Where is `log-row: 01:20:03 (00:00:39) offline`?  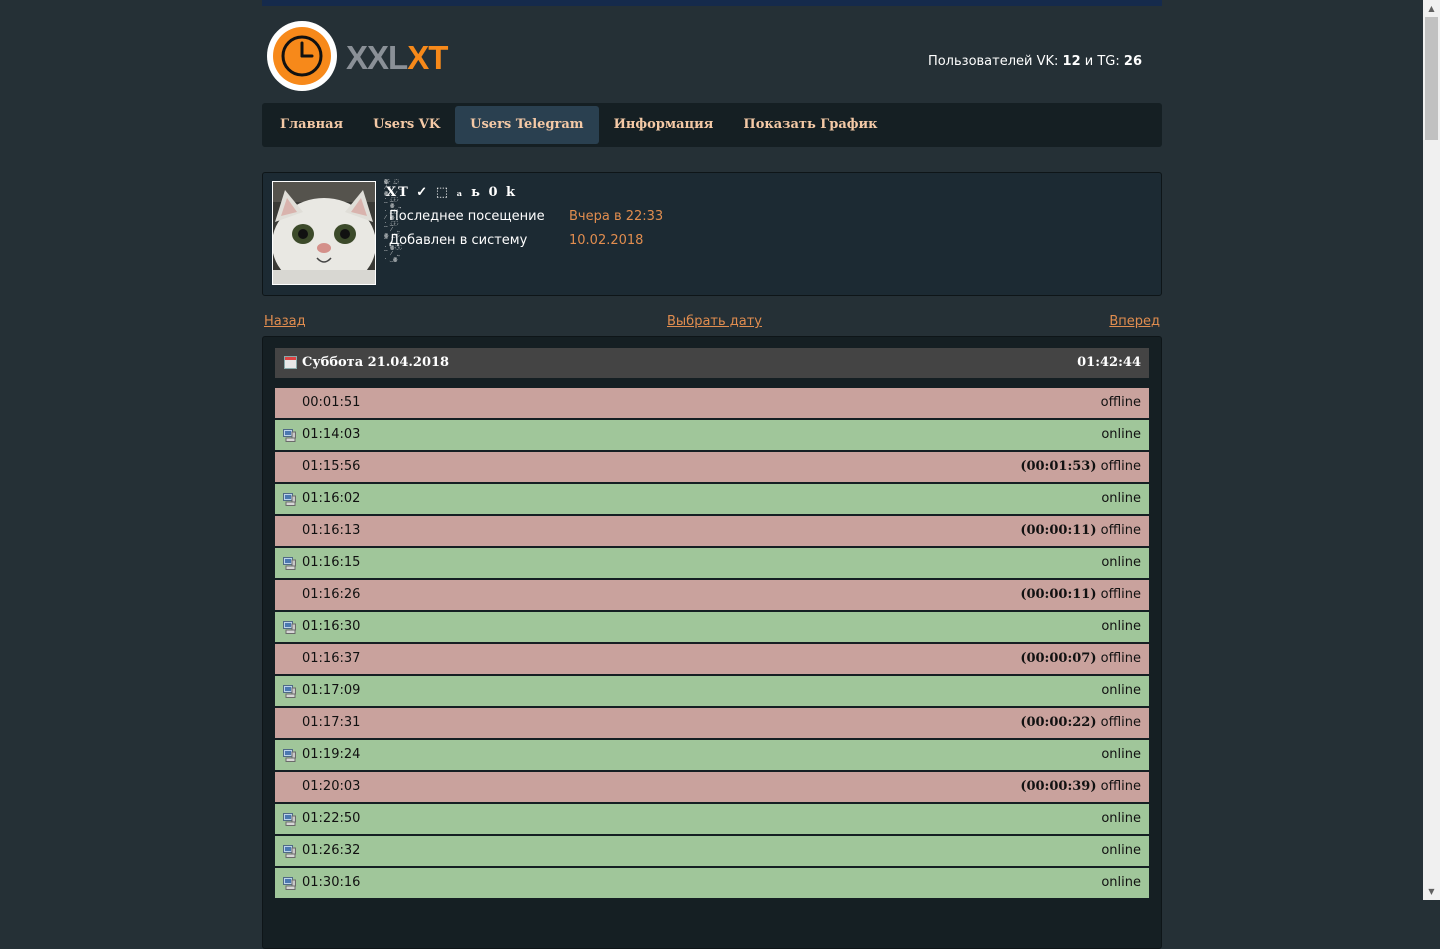
log-row: 01:20:03 (00:00:39) offline is located at coordinates (712, 787).